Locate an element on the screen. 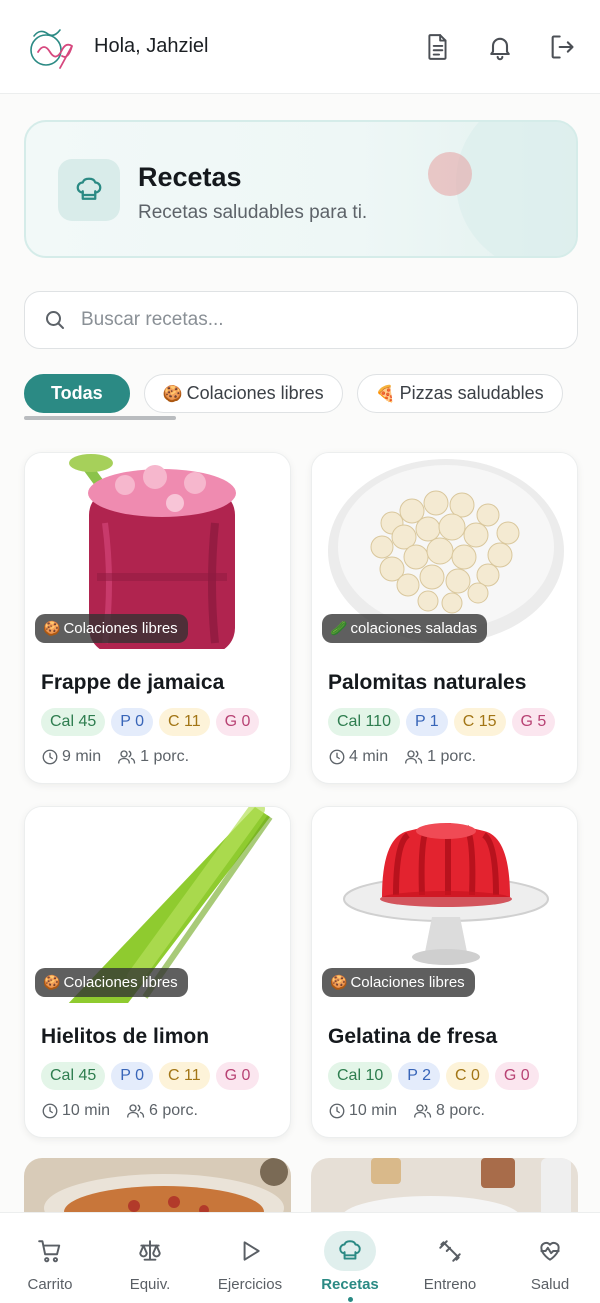 The width and height of the screenshot is (600, 1303). fat-pill: G 5 is located at coordinates (533, 722).